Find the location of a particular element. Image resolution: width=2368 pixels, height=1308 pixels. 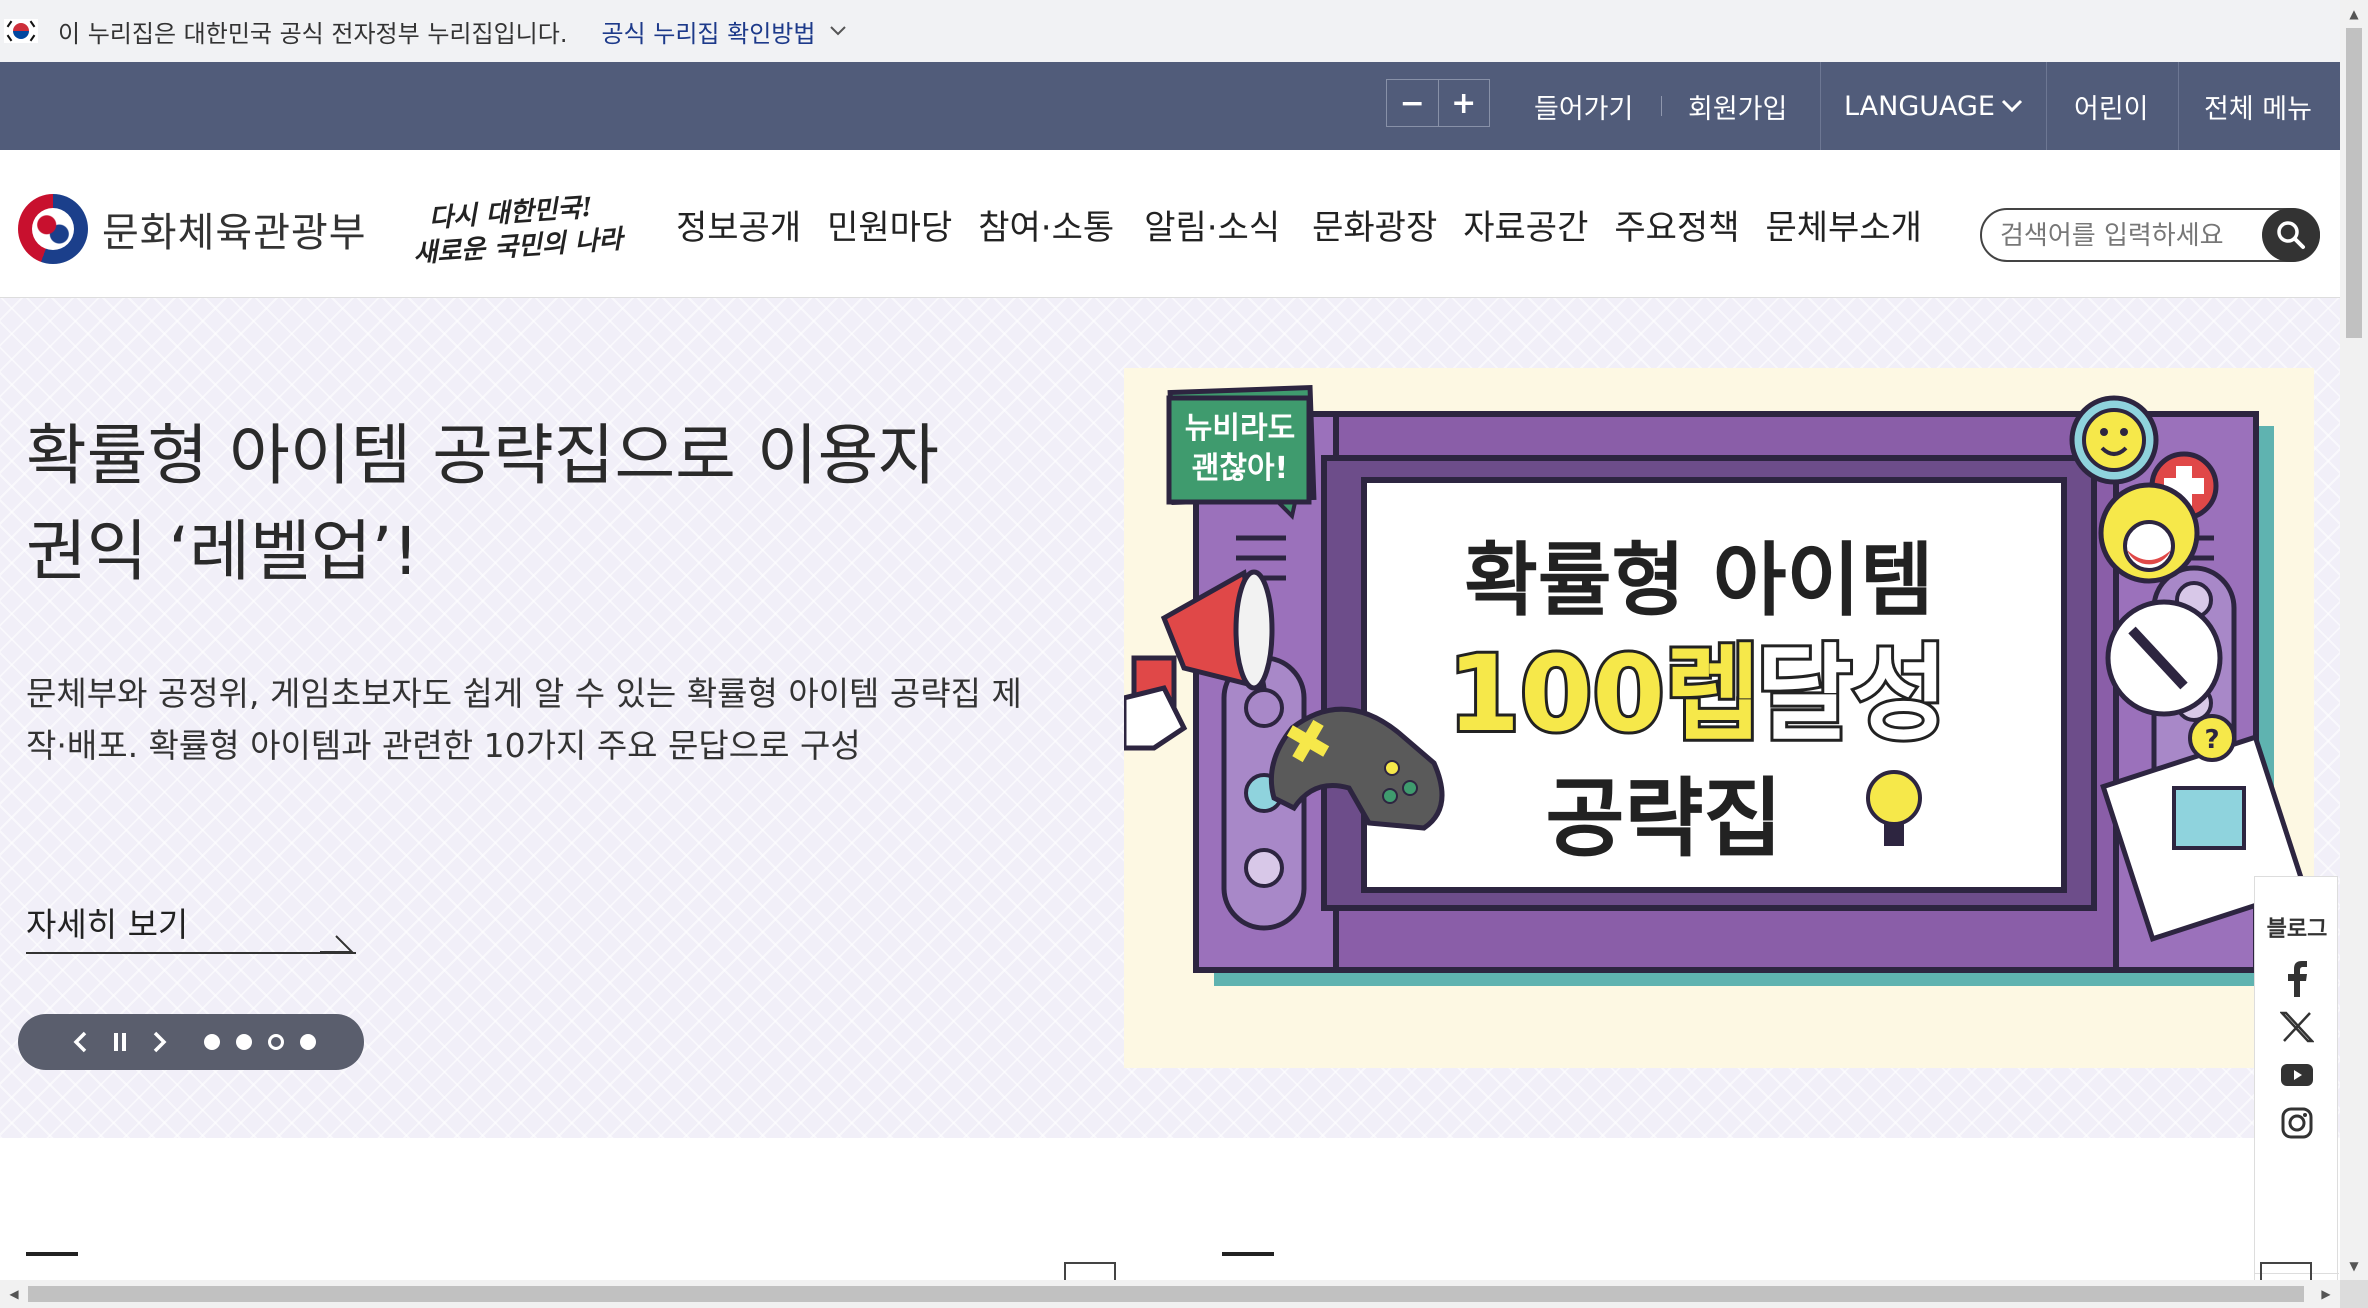

language-dropdown: LANGUAGE is located at coordinates (1933, 106).